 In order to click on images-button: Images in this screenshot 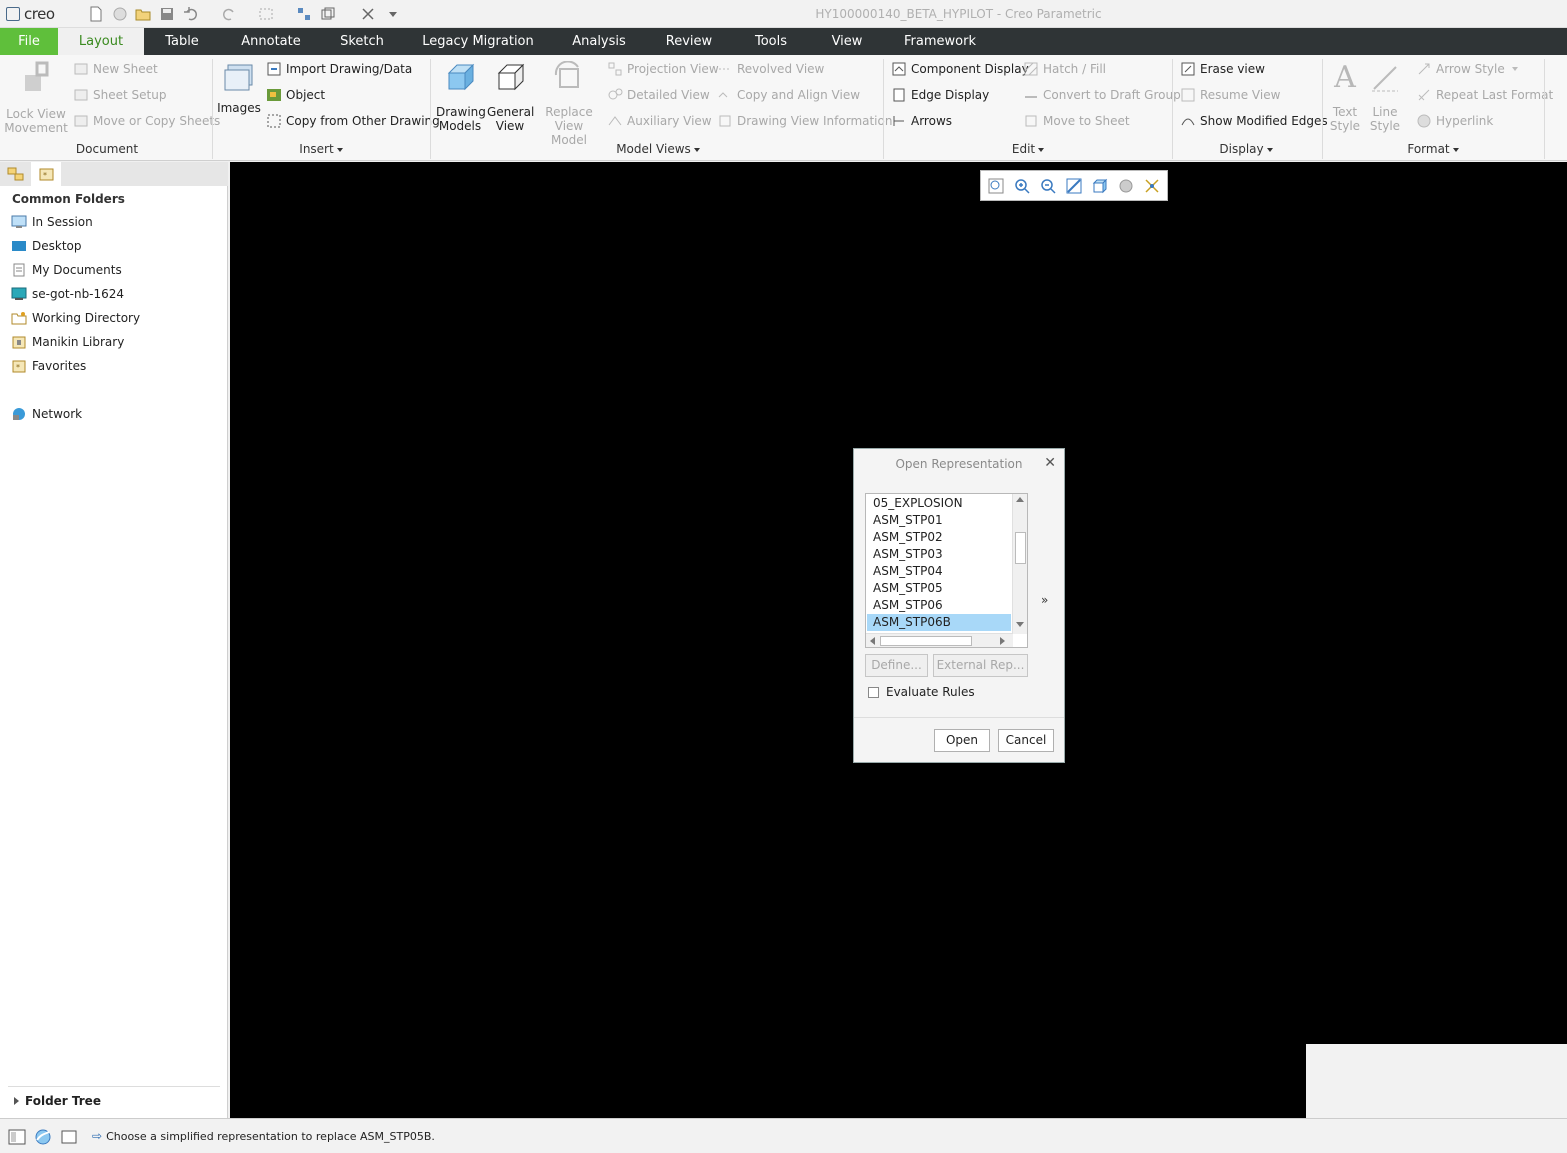, I will do `click(239, 88)`.